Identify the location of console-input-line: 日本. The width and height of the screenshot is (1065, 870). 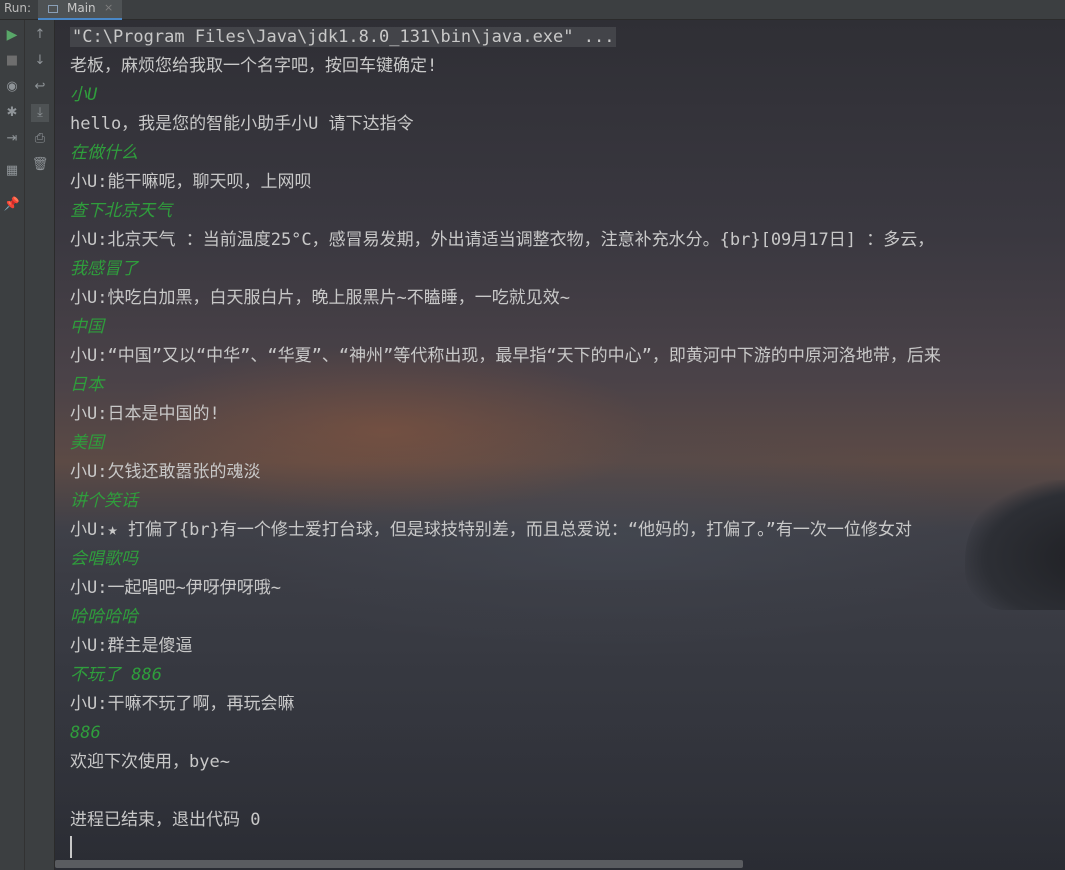
(567, 385).